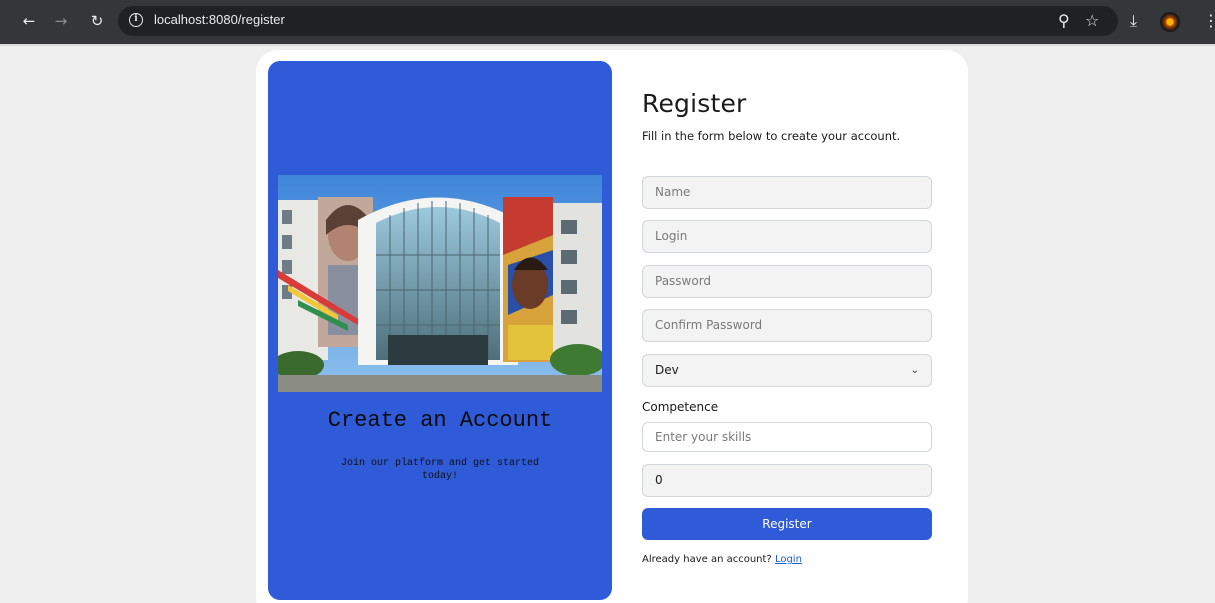 This screenshot has height=603, width=1215. What do you see at coordinates (1170, 22) in the screenshot?
I see `profile-avatar` at bounding box center [1170, 22].